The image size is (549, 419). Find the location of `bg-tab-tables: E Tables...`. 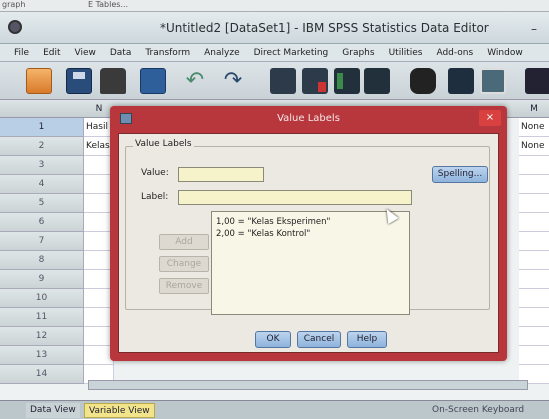

bg-tab-tables: E Tables... is located at coordinates (108, 4).